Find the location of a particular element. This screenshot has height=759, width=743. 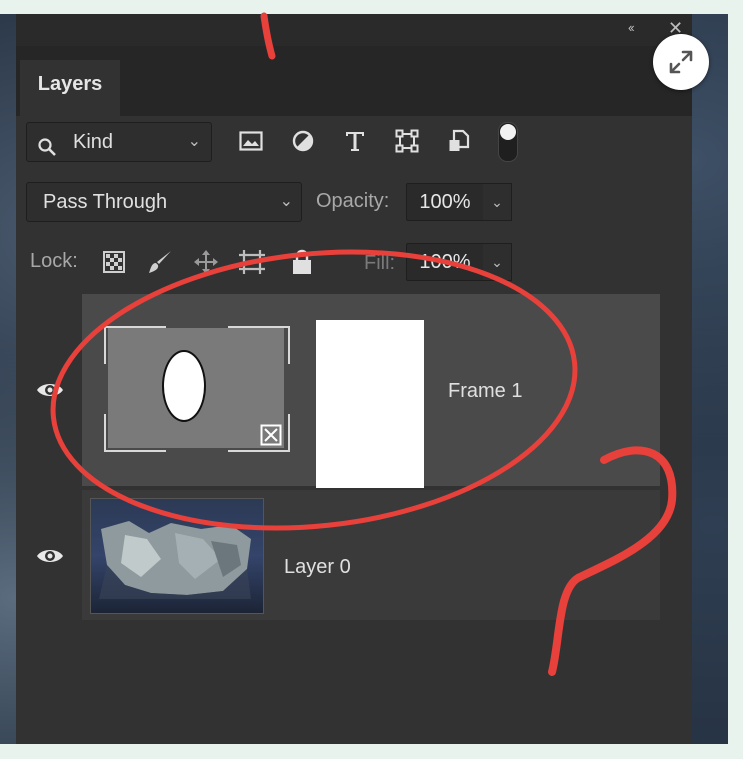

ellipse-frame-shape is located at coordinates (184, 386).